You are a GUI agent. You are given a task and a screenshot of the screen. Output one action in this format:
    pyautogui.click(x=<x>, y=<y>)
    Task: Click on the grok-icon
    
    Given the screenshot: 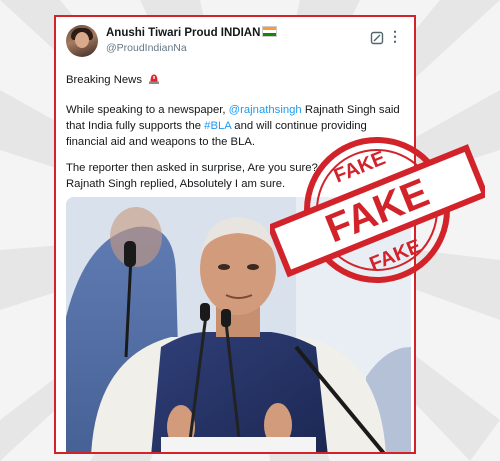 What is the action you would take?
    pyautogui.click(x=377, y=38)
    